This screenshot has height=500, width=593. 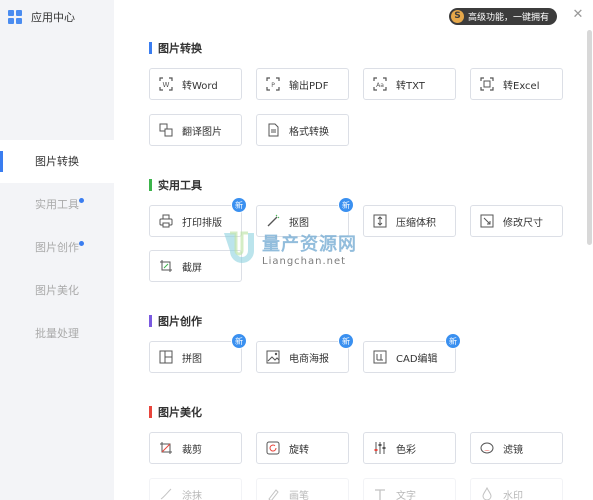 What do you see at coordinates (299, 450) in the screenshot?
I see `tool-label: 旋转` at bounding box center [299, 450].